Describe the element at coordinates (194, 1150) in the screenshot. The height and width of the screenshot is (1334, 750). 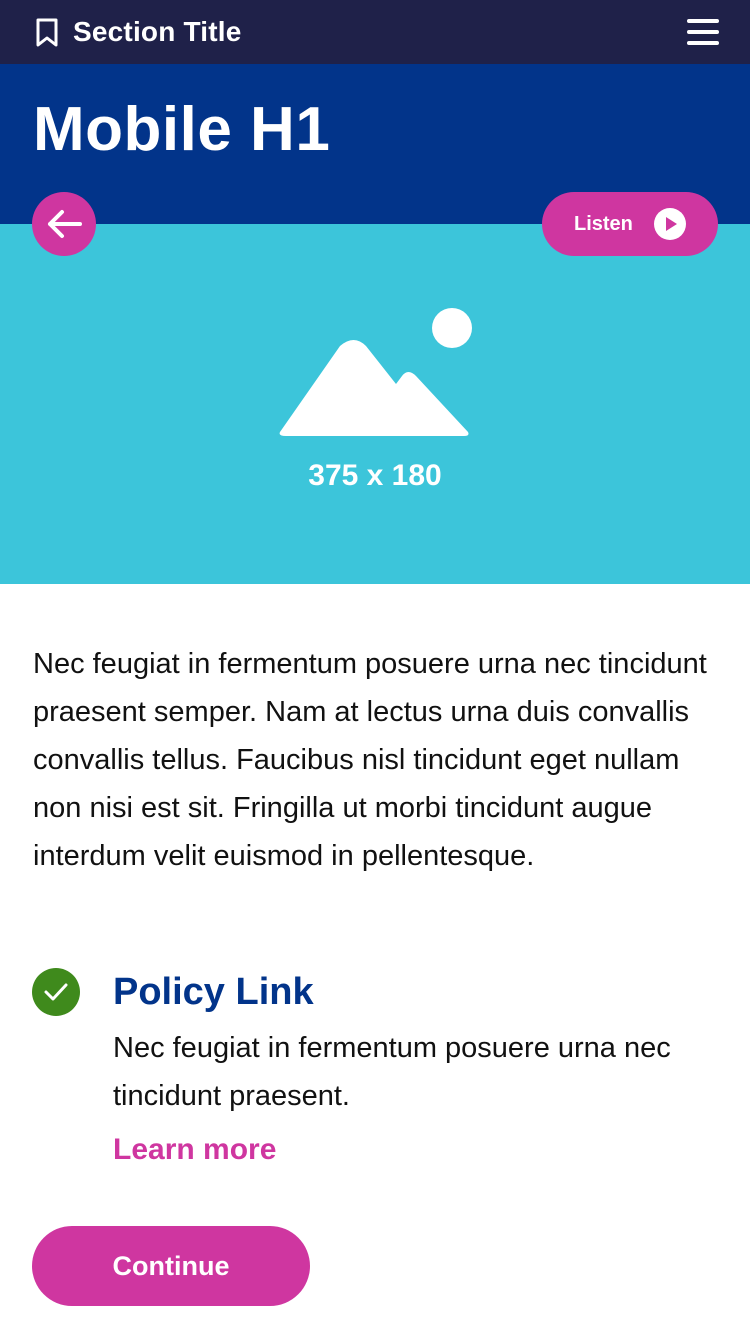
I see `learn-more-link: Learn more` at that location.